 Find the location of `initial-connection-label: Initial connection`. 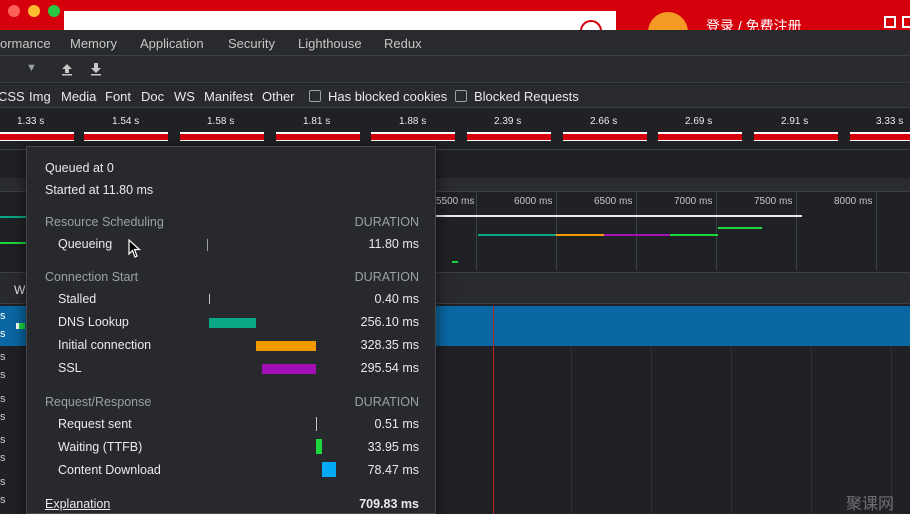

initial-connection-label: Initial connection is located at coordinates (105, 345).